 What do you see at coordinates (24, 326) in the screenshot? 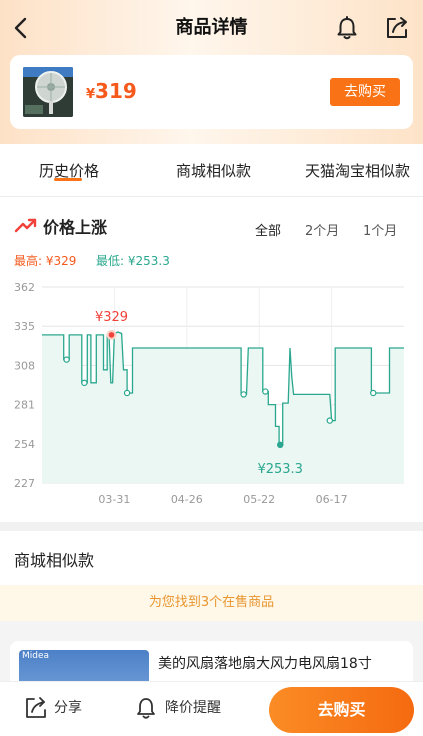
I see `y-tick-label: 335` at bounding box center [24, 326].